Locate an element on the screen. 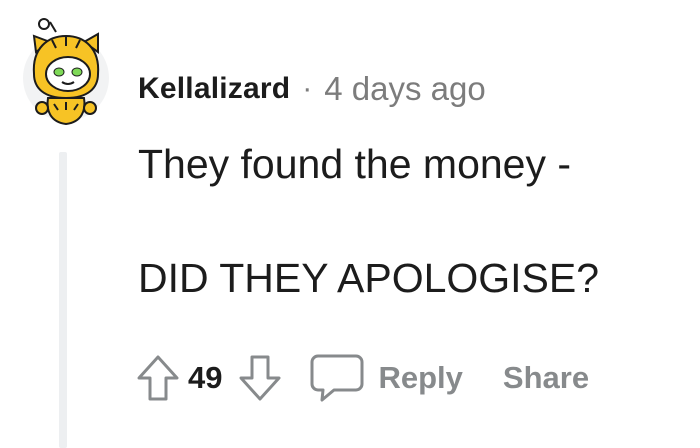 This screenshot has height=448, width=700. upvote-button is located at coordinates (158, 378).